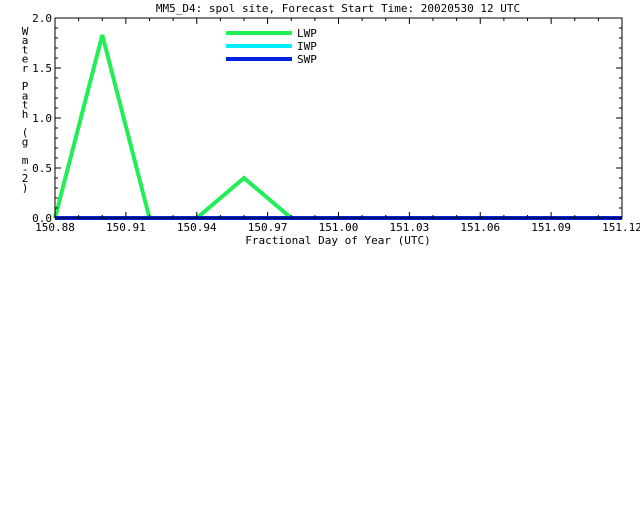  Describe the element at coordinates (307, 46) in the screenshot. I see `legend-label-iwp: IWP` at that location.